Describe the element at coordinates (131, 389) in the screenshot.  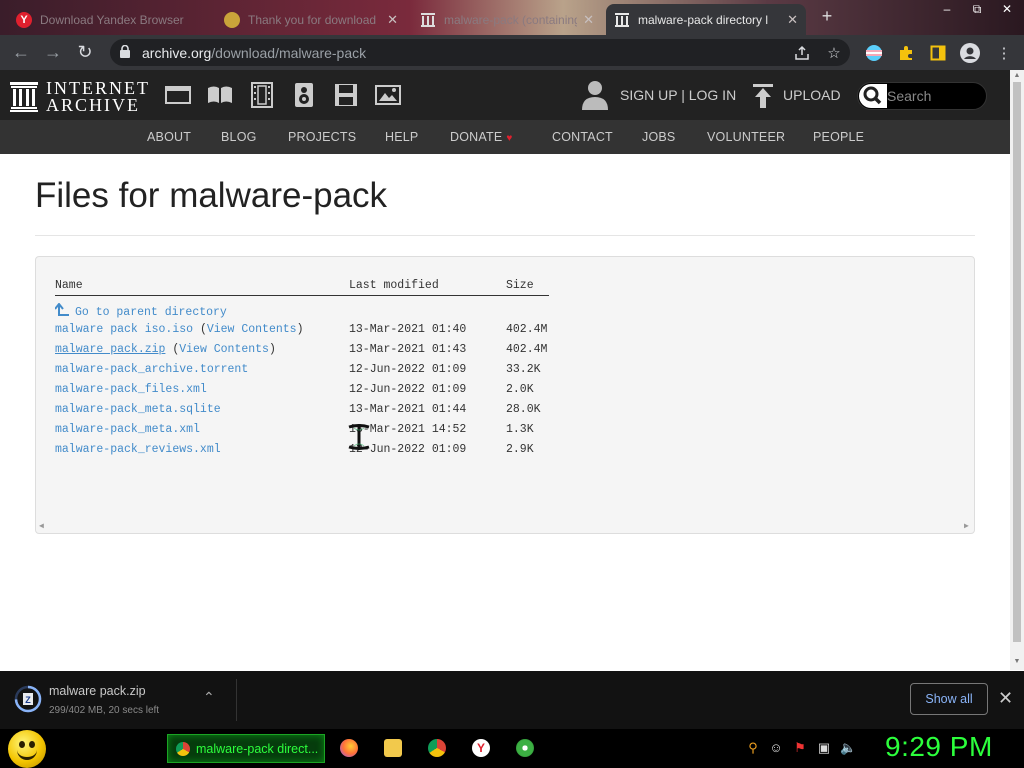
I see `file-link: malware-pack_files.xml` at that location.